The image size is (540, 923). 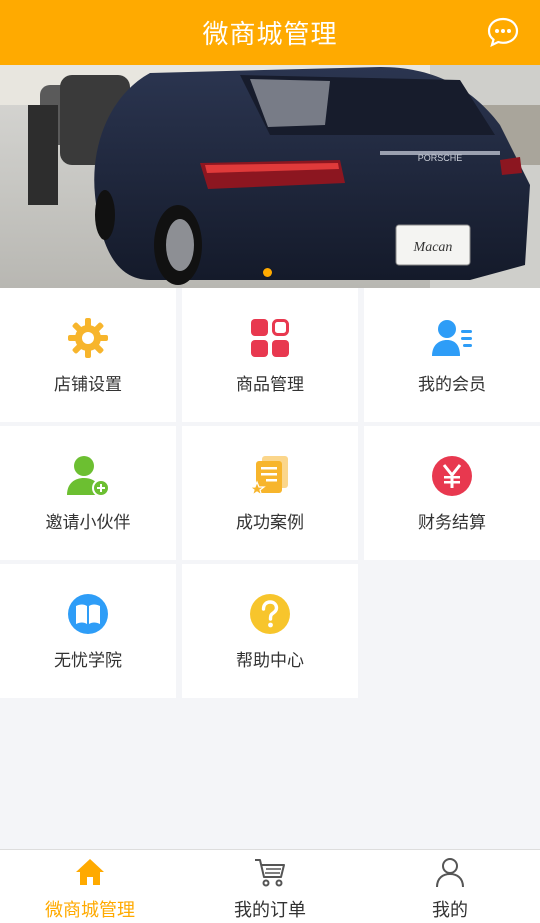 What do you see at coordinates (450, 910) in the screenshot?
I see `tab-label: 我的` at bounding box center [450, 910].